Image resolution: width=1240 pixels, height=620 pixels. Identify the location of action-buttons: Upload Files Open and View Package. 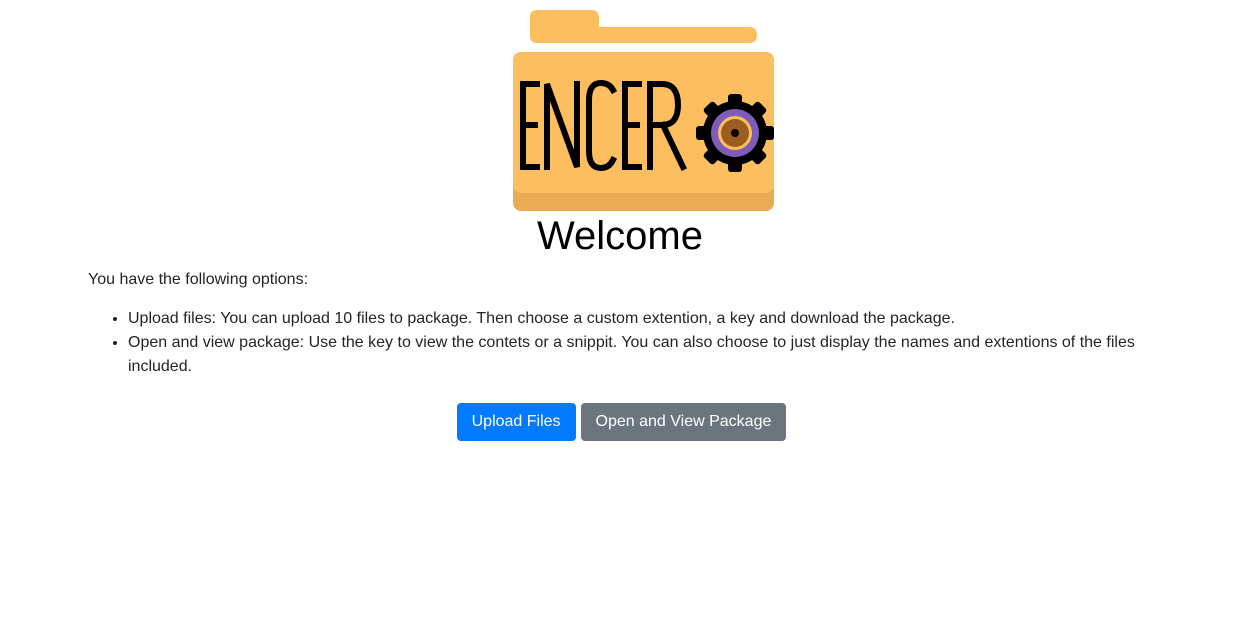
(620, 422).